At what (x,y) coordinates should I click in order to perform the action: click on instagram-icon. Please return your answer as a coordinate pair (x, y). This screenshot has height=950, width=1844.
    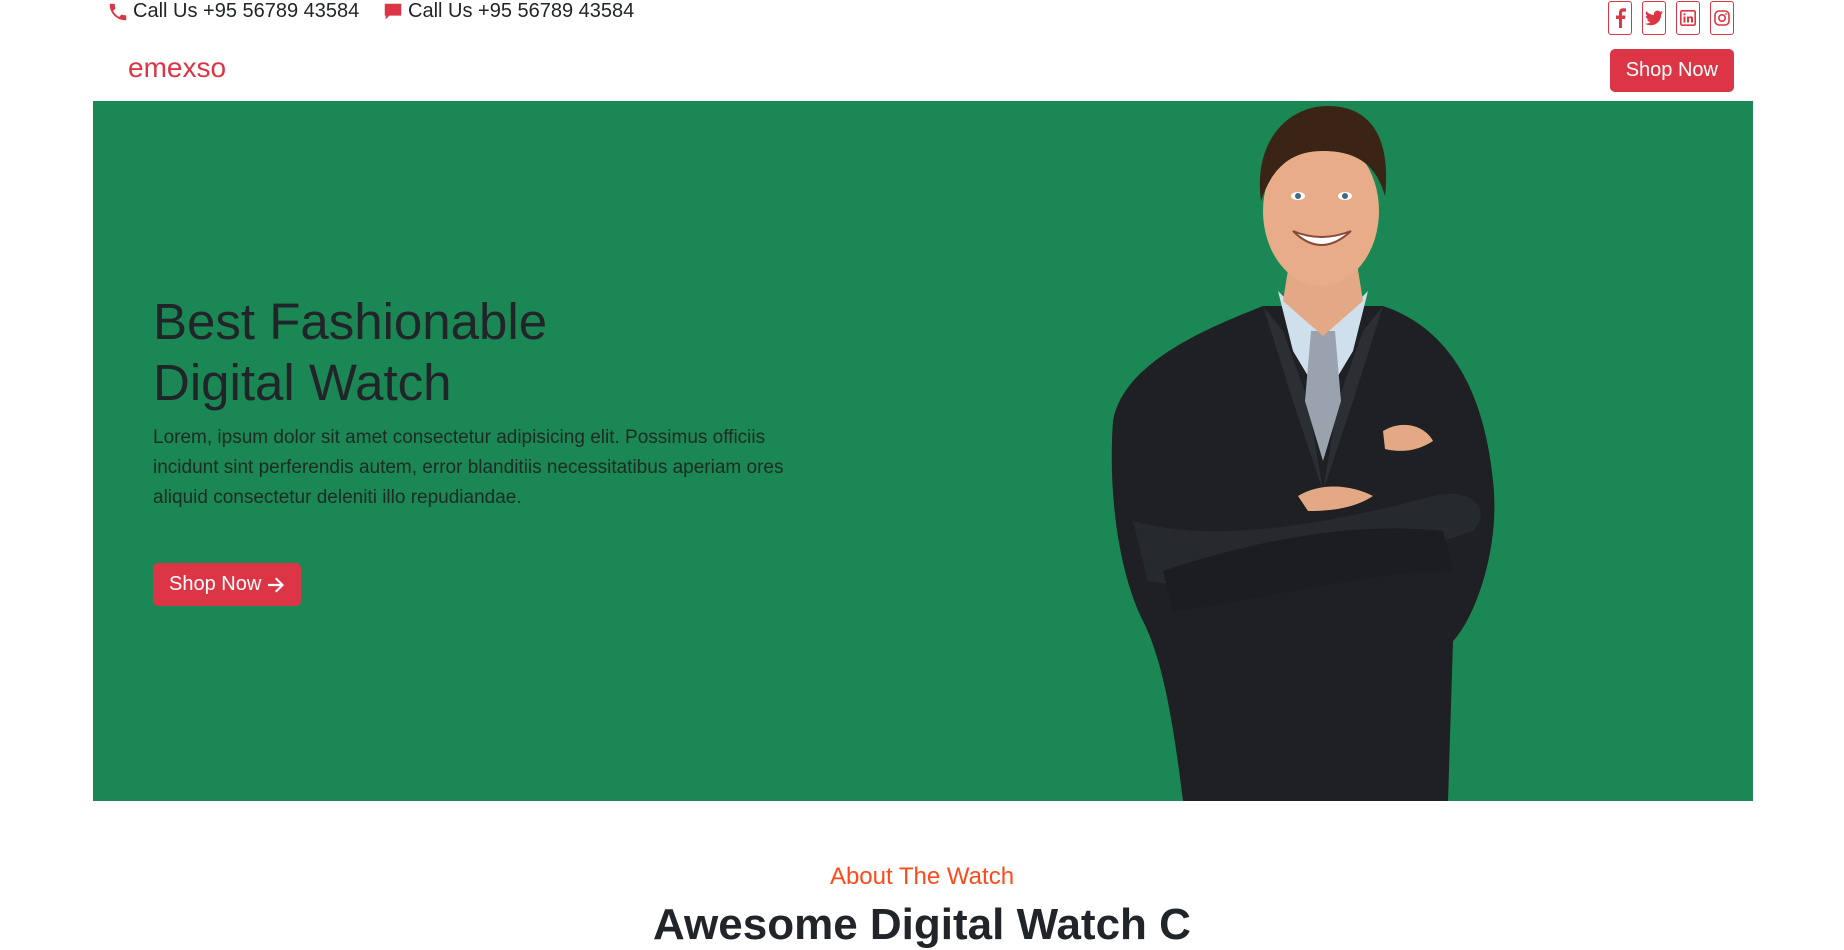
    Looking at the image, I should click on (1722, 18).